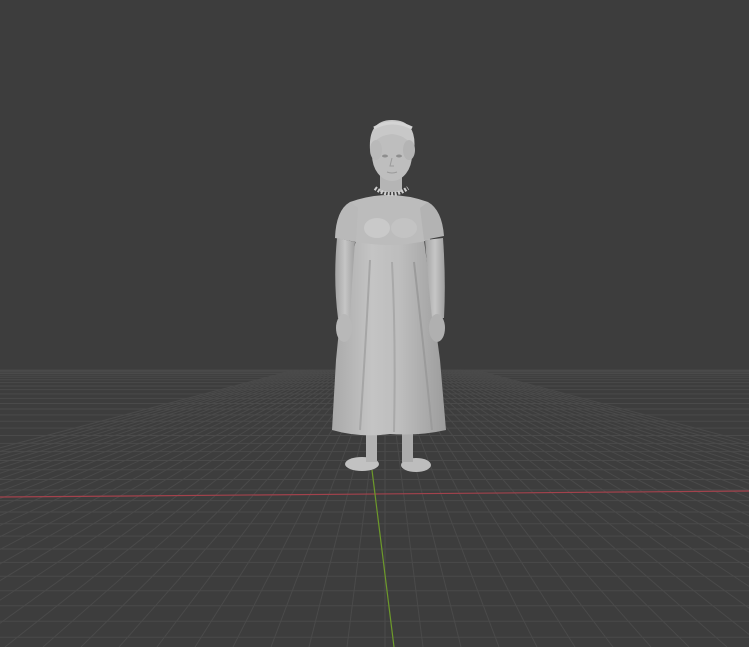 This screenshot has height=647, width=749. What do you see at coordinates (437, 328) in the screenshot?
I see `right-hand` at bounding box center [437, 328].